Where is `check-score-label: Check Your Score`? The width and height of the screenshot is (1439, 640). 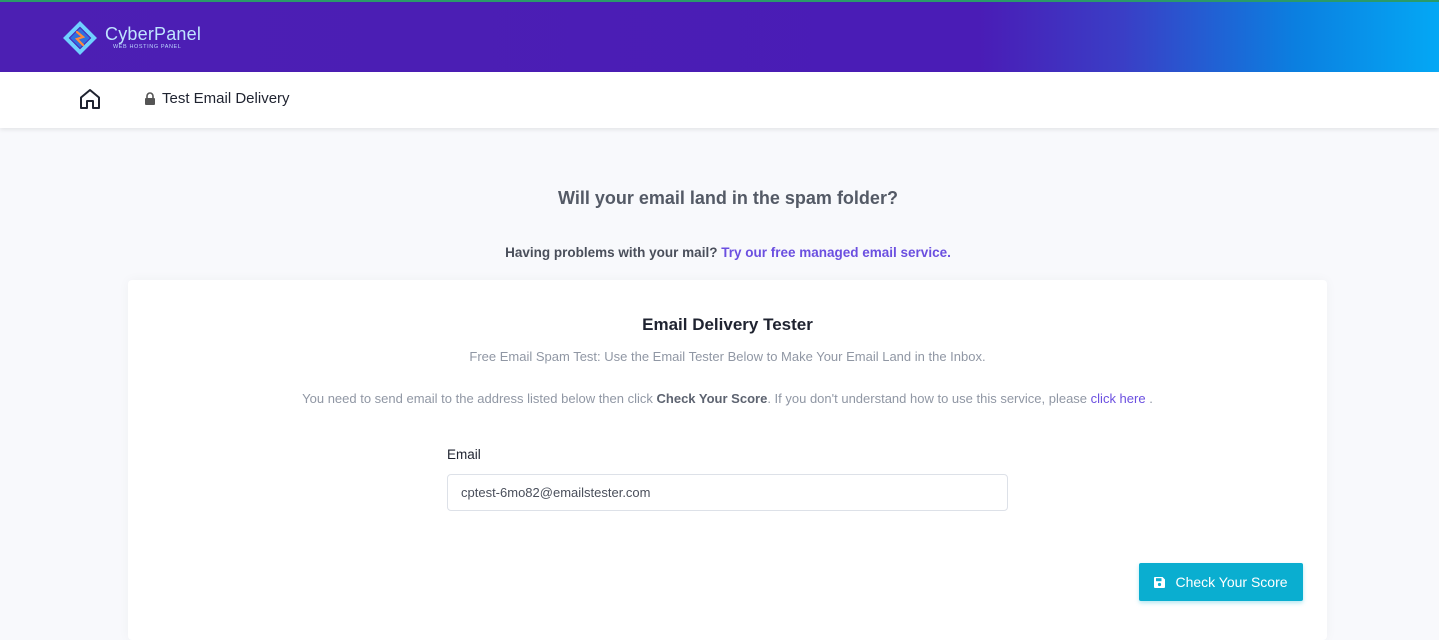
check-score-label: Check Your Score is located at coordinates (1231, 582).